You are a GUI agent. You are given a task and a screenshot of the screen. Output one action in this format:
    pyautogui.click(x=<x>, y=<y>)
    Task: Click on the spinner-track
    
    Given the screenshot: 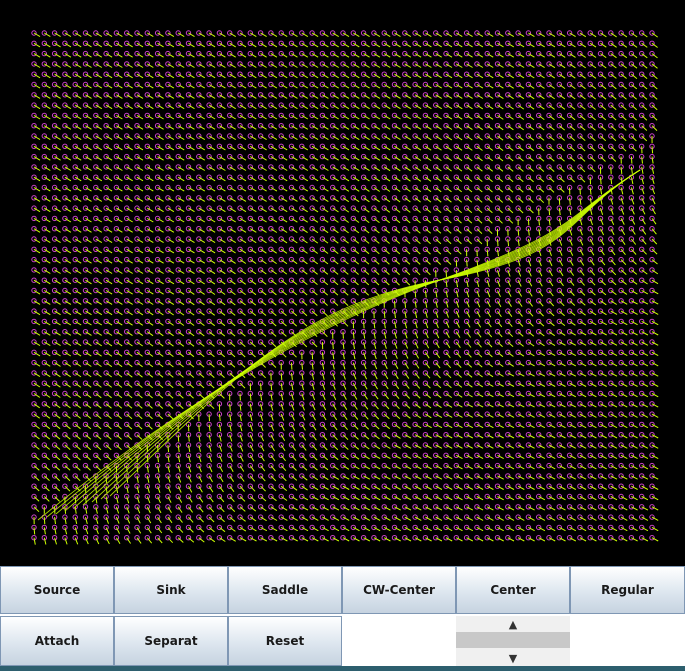 What is the action you would take?
    pyautogui.click(x=513, y=640)
    